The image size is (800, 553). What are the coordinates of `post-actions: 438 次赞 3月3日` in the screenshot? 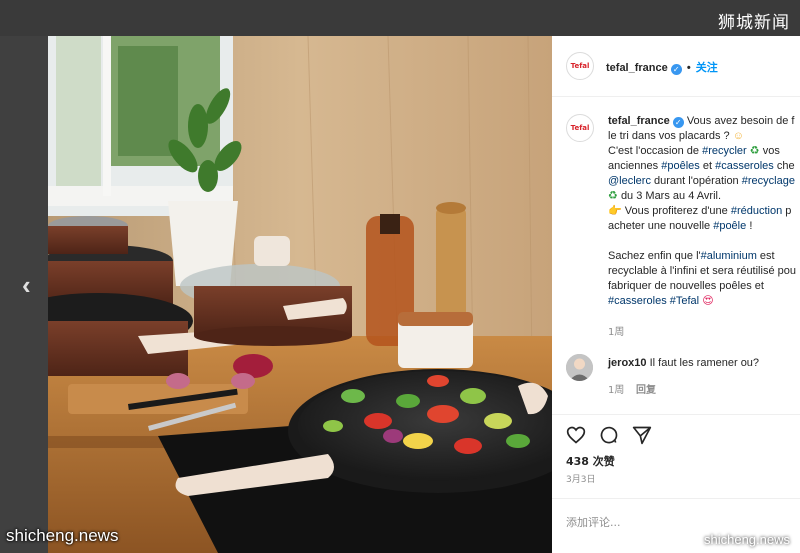 It's located at (676, 454).